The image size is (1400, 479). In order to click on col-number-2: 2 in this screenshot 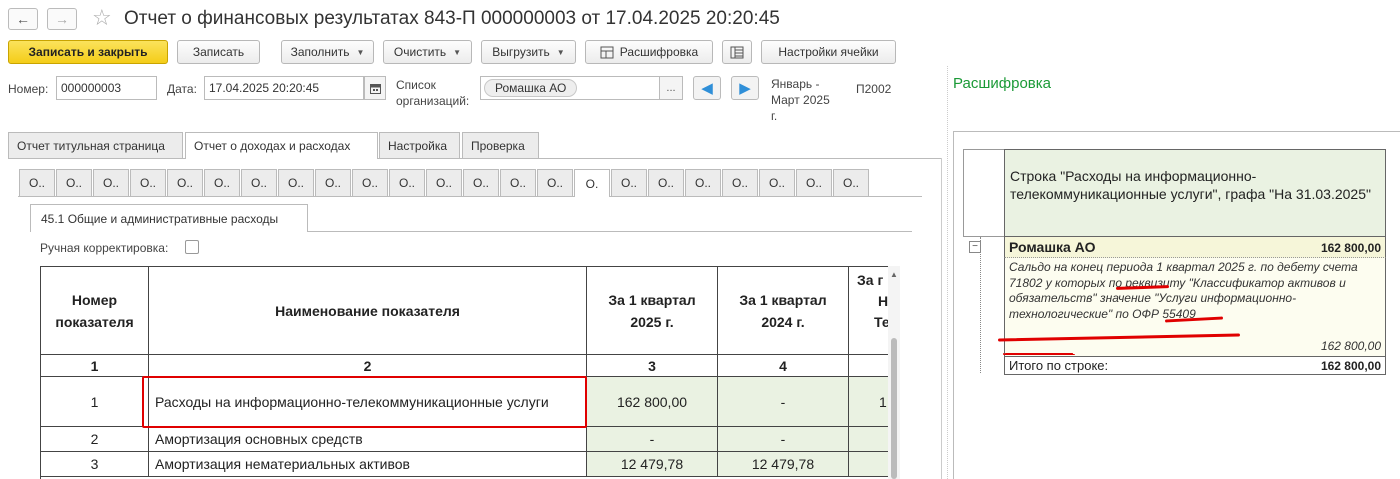, I will do `click(368, 366)`.